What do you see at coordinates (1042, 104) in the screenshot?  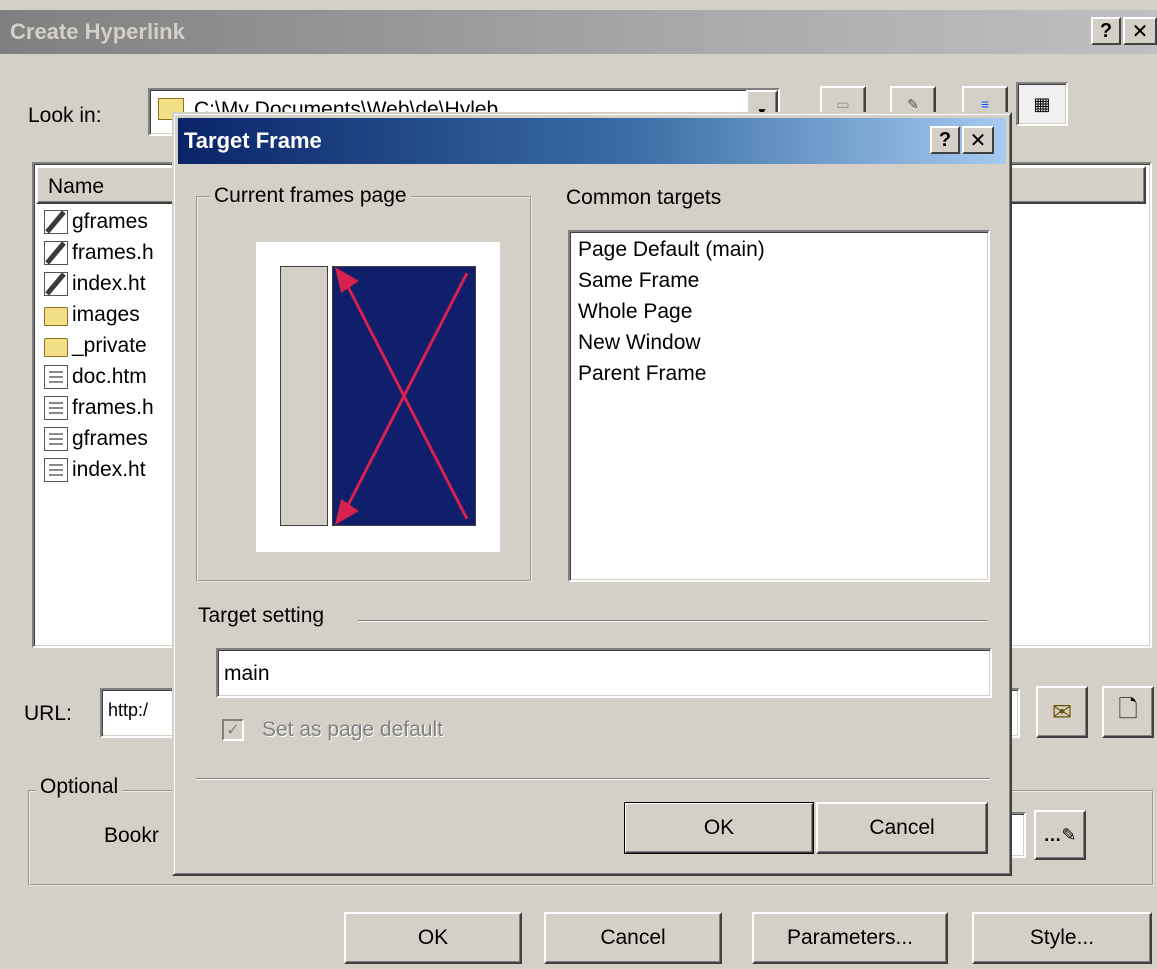 I see `details-view-icon: ▦` at bounding box center [1042, 104].